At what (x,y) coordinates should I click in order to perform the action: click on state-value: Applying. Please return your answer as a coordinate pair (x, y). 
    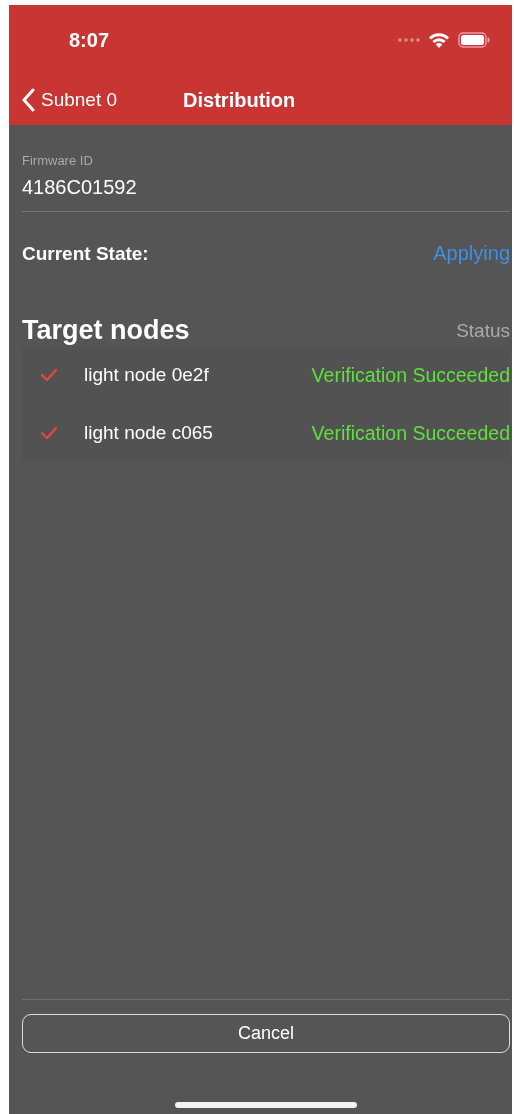
    Looking at the image, I should click on (471, 253).